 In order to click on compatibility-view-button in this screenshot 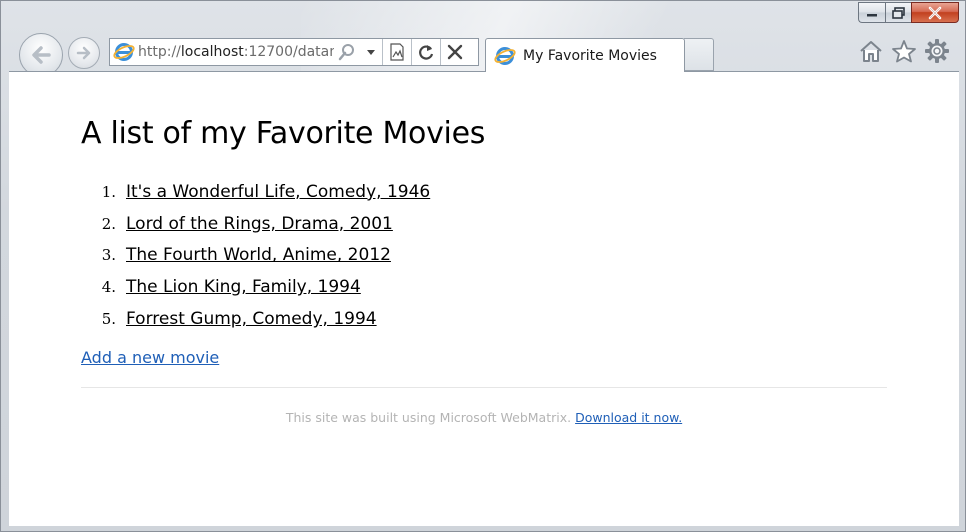, I will do `click(397, 52)`.